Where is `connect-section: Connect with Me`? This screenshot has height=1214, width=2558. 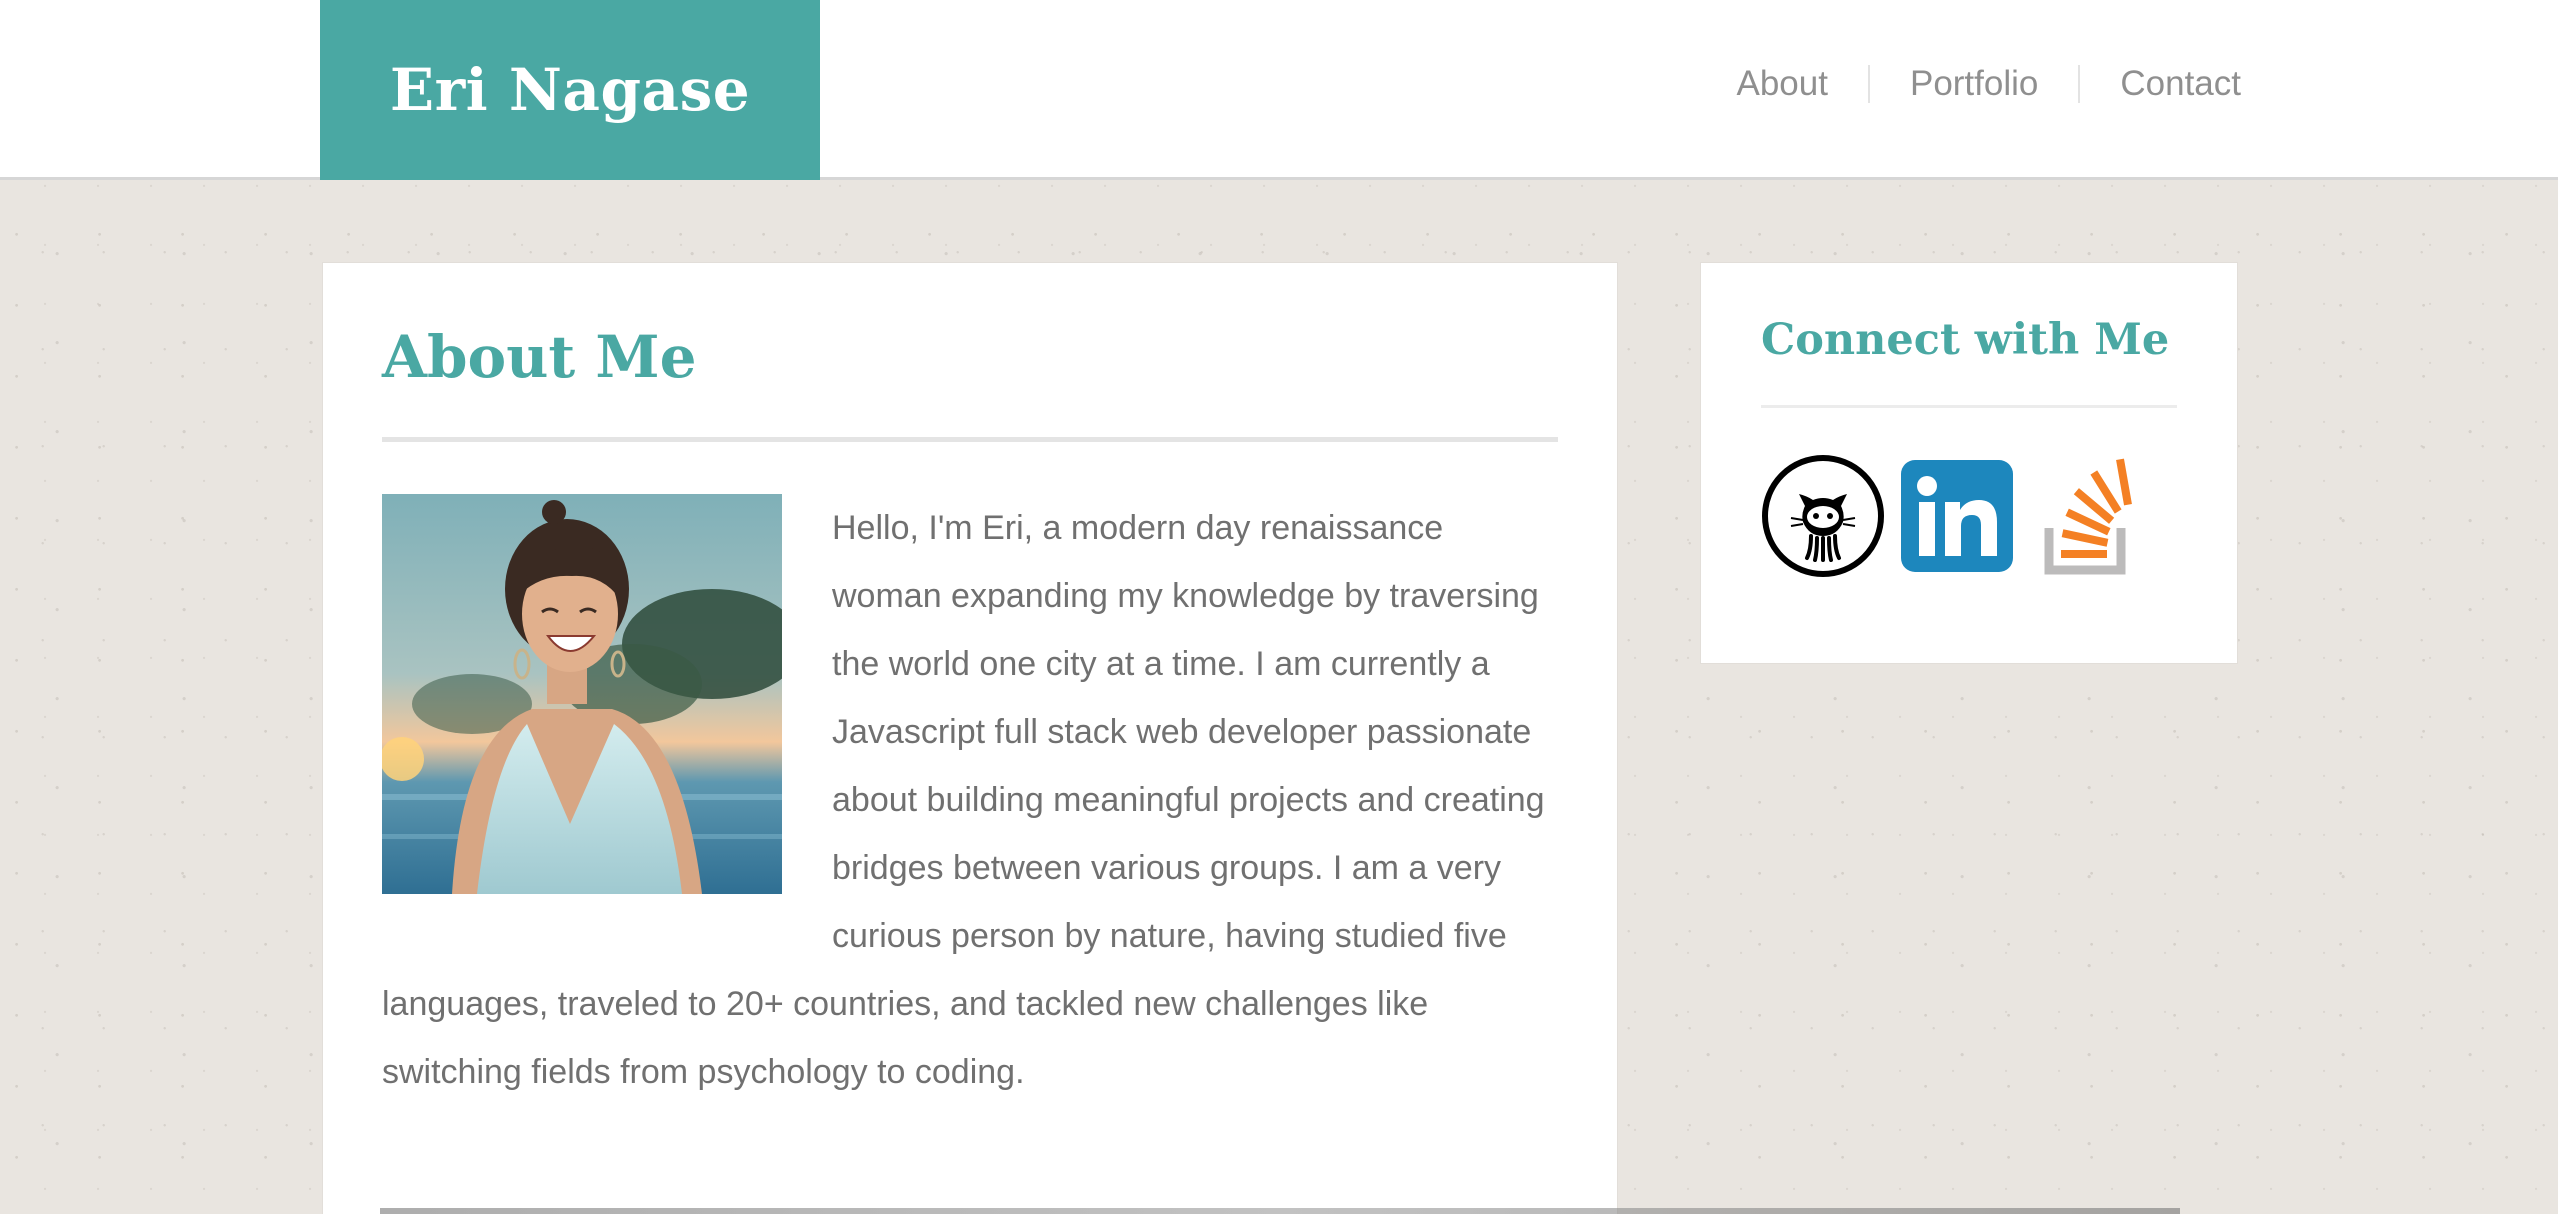 connect-section: Connect with Me is located at coordinates (1969, 463).